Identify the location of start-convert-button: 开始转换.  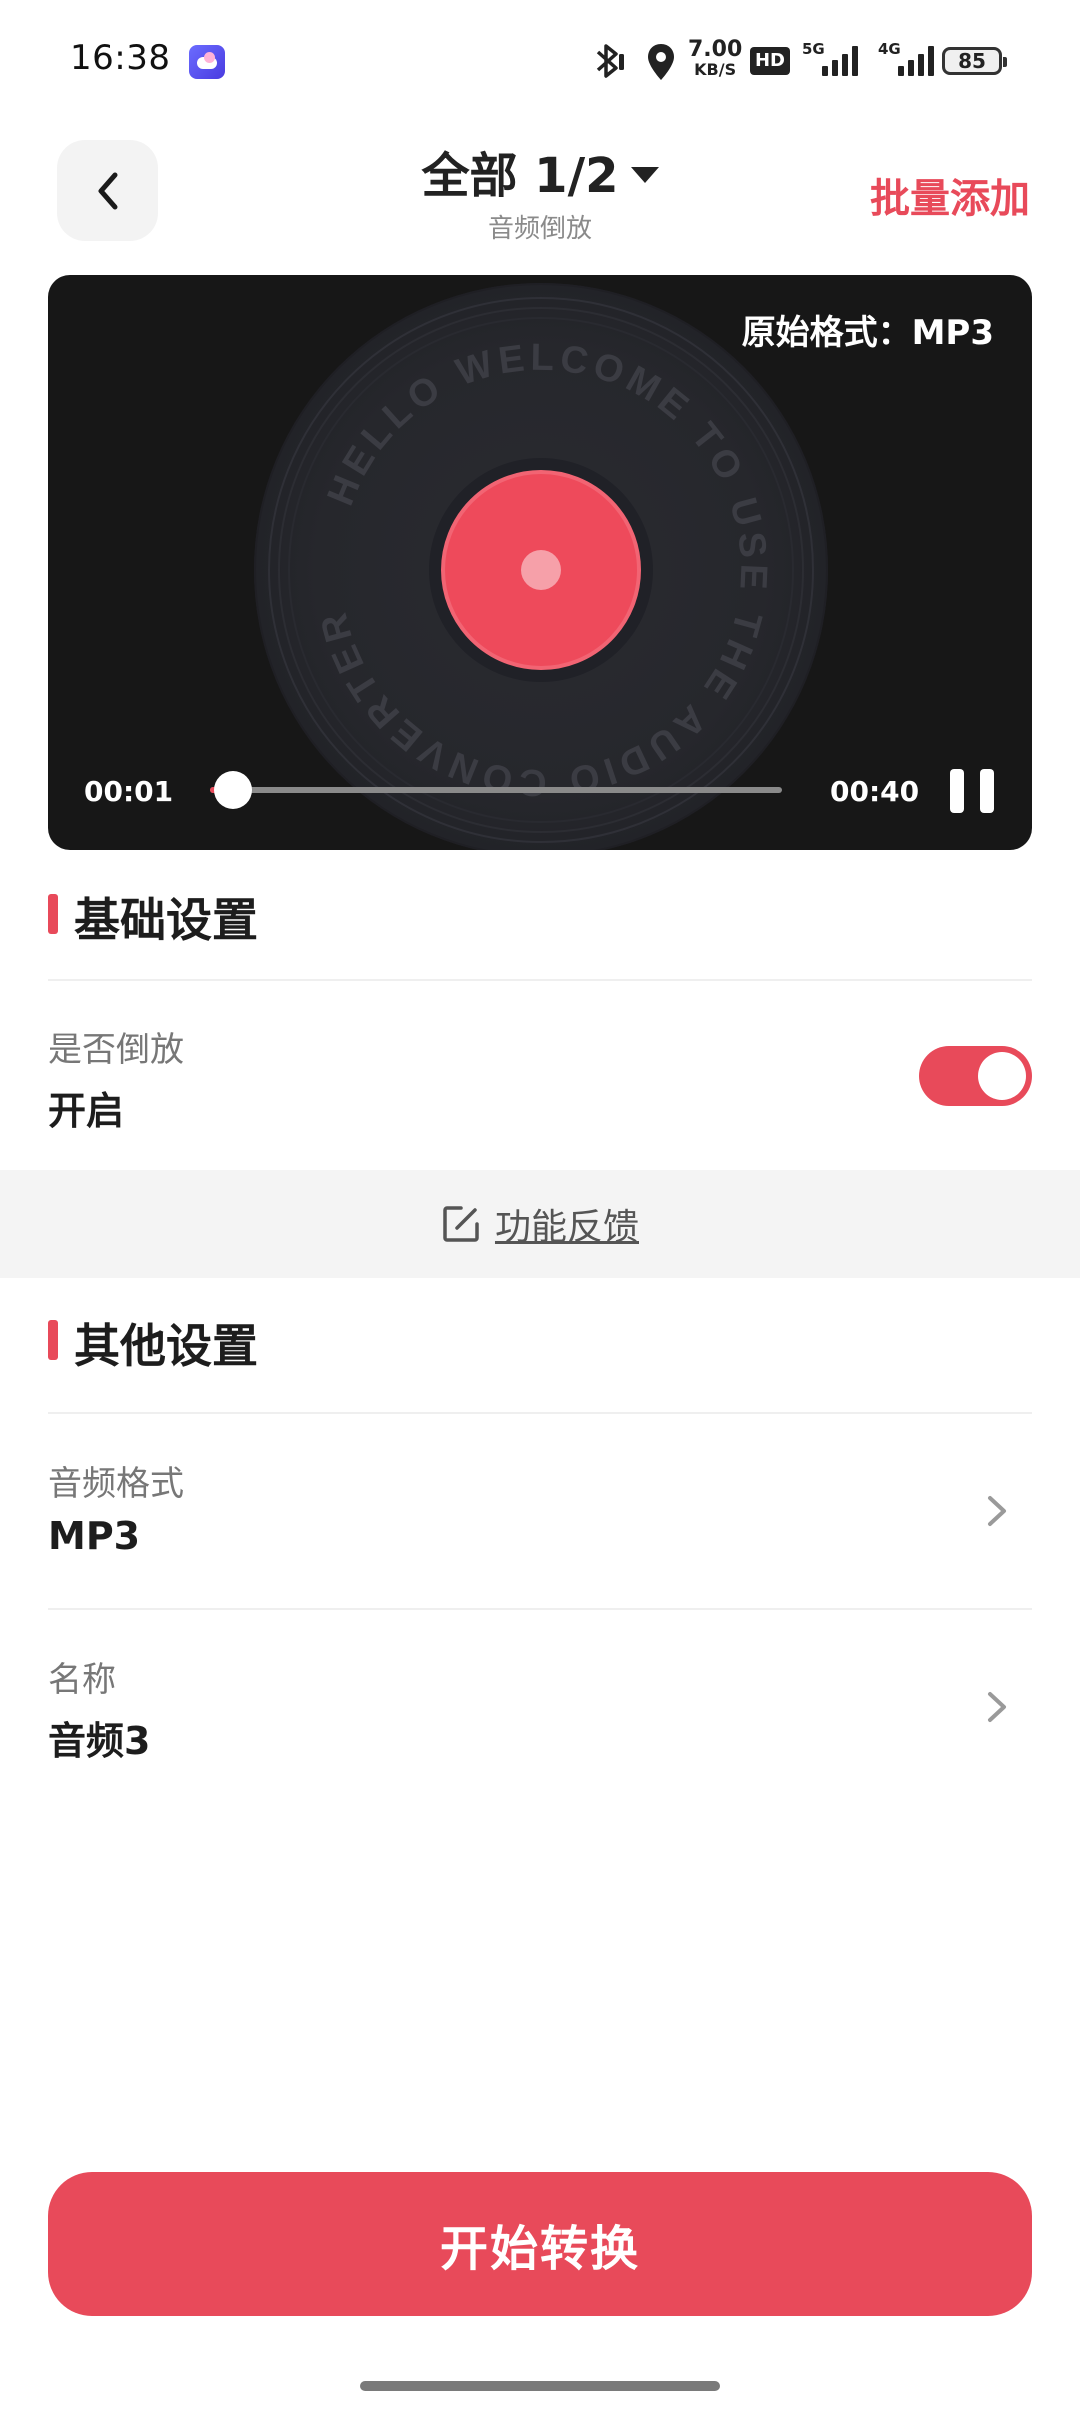
(540, 2244).